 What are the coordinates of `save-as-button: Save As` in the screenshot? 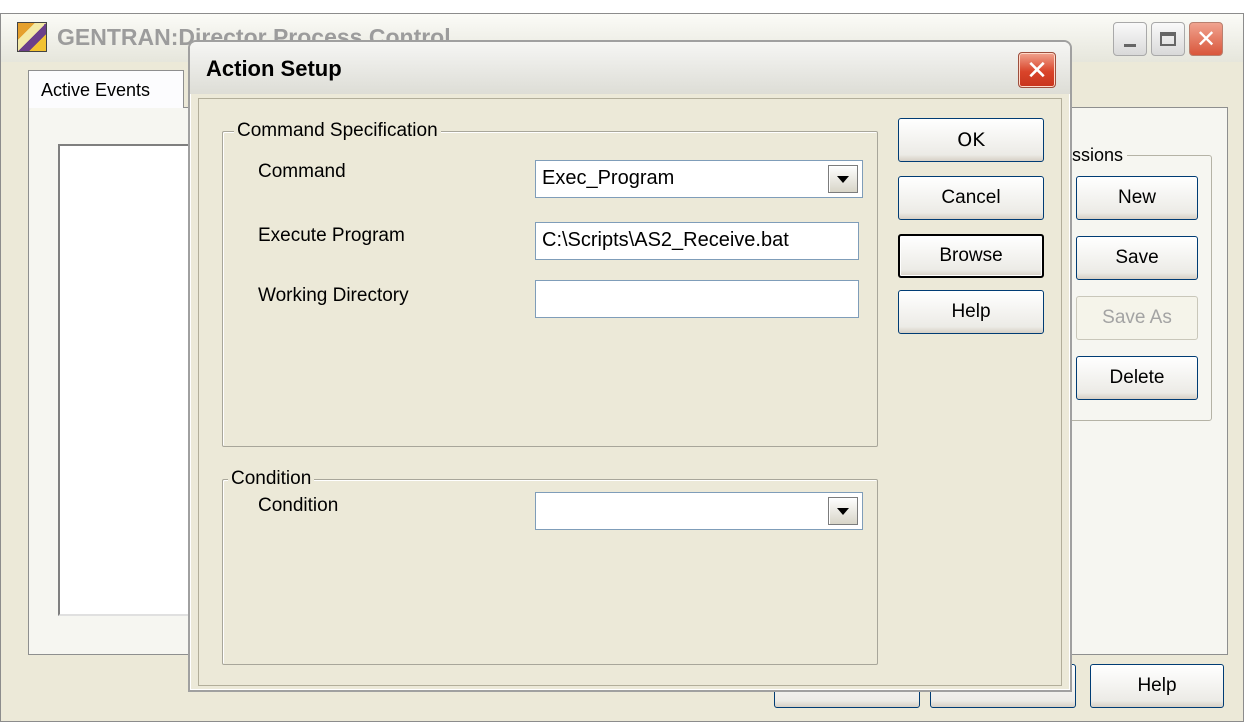 It's located at (1137, 318).